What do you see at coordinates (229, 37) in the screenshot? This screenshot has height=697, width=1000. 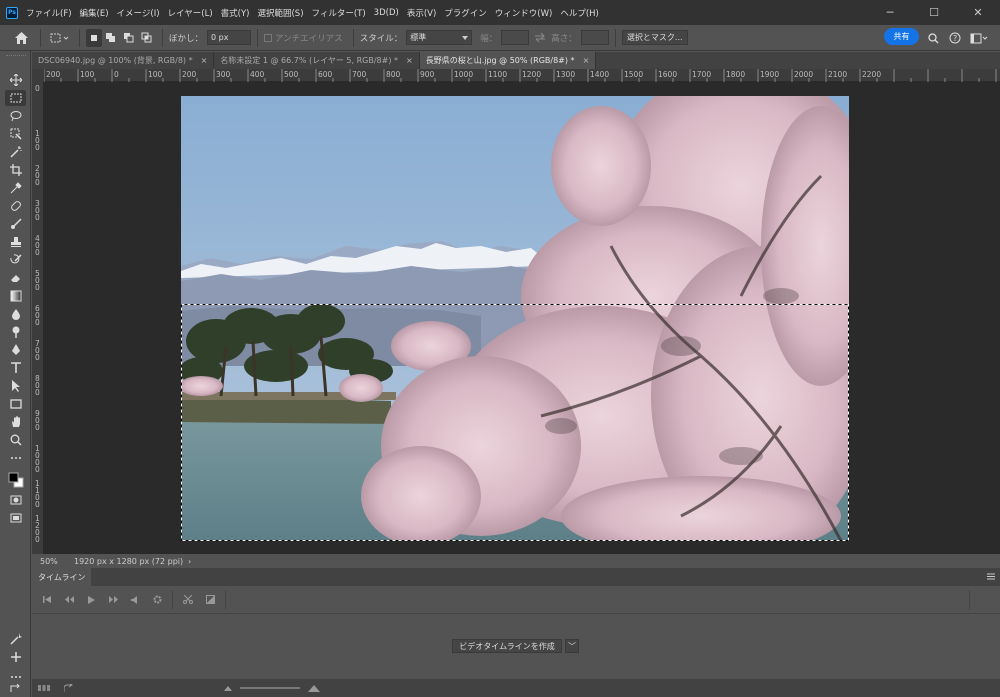 I see `feather-input: 0 px` at bounding box center [229, 37].